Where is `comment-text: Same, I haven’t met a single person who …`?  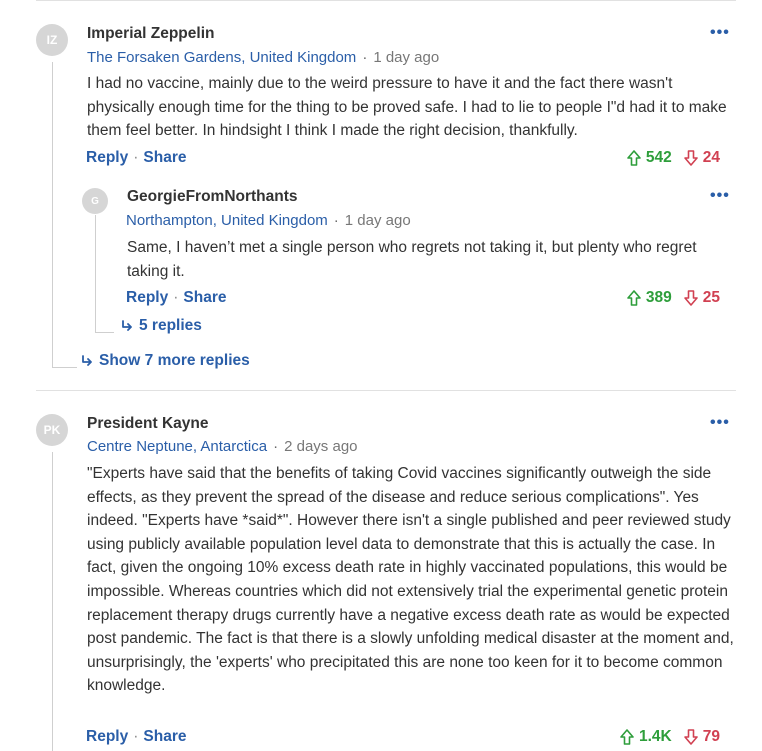 comment-text: Same, I haven’t met a single person who … is located at coordinates (412, 259).